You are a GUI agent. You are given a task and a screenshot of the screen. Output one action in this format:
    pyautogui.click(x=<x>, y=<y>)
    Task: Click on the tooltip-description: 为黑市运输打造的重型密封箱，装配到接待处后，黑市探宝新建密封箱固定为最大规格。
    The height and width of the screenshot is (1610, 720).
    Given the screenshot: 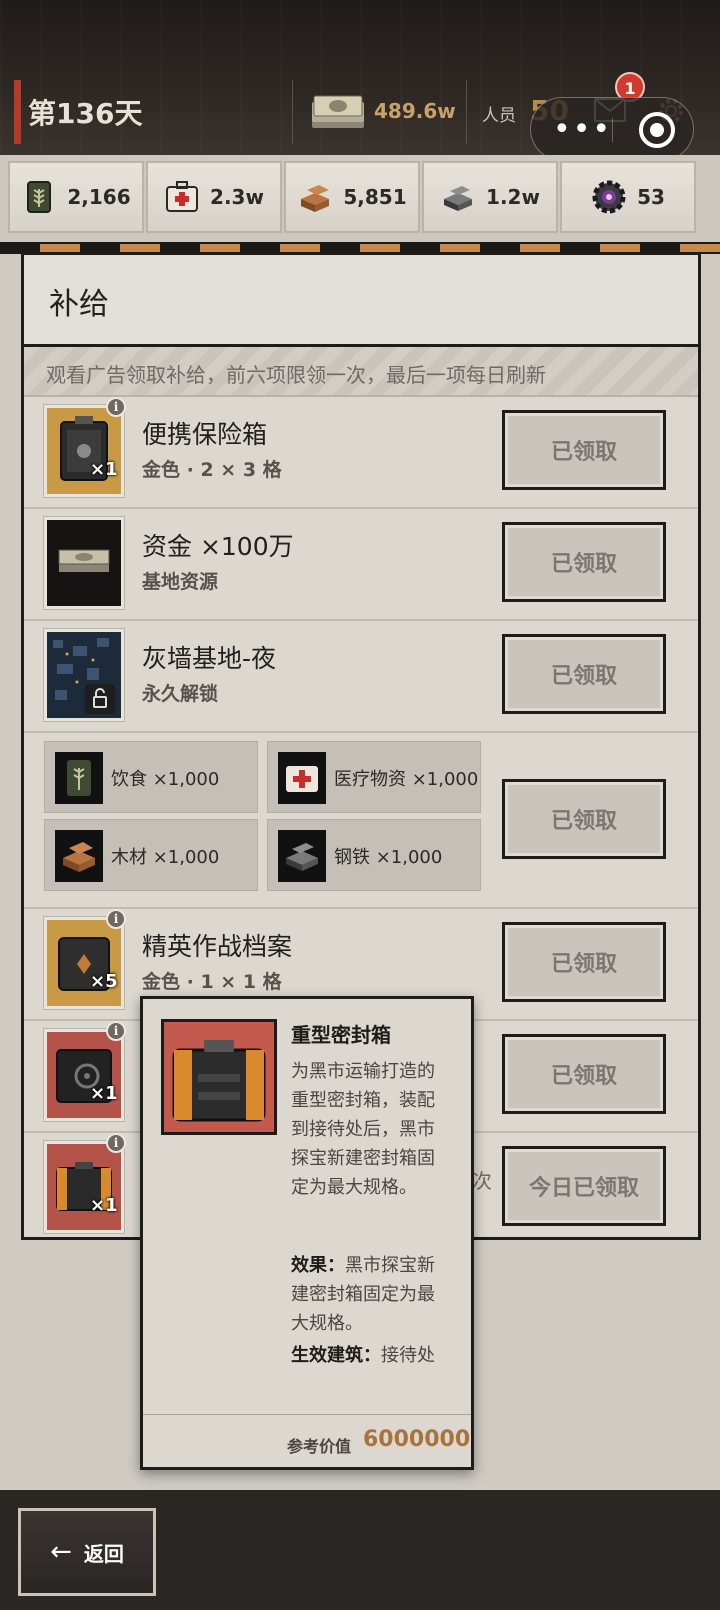 What is the action you would take?
    pyautogui.click(x=363, y=1129)
    